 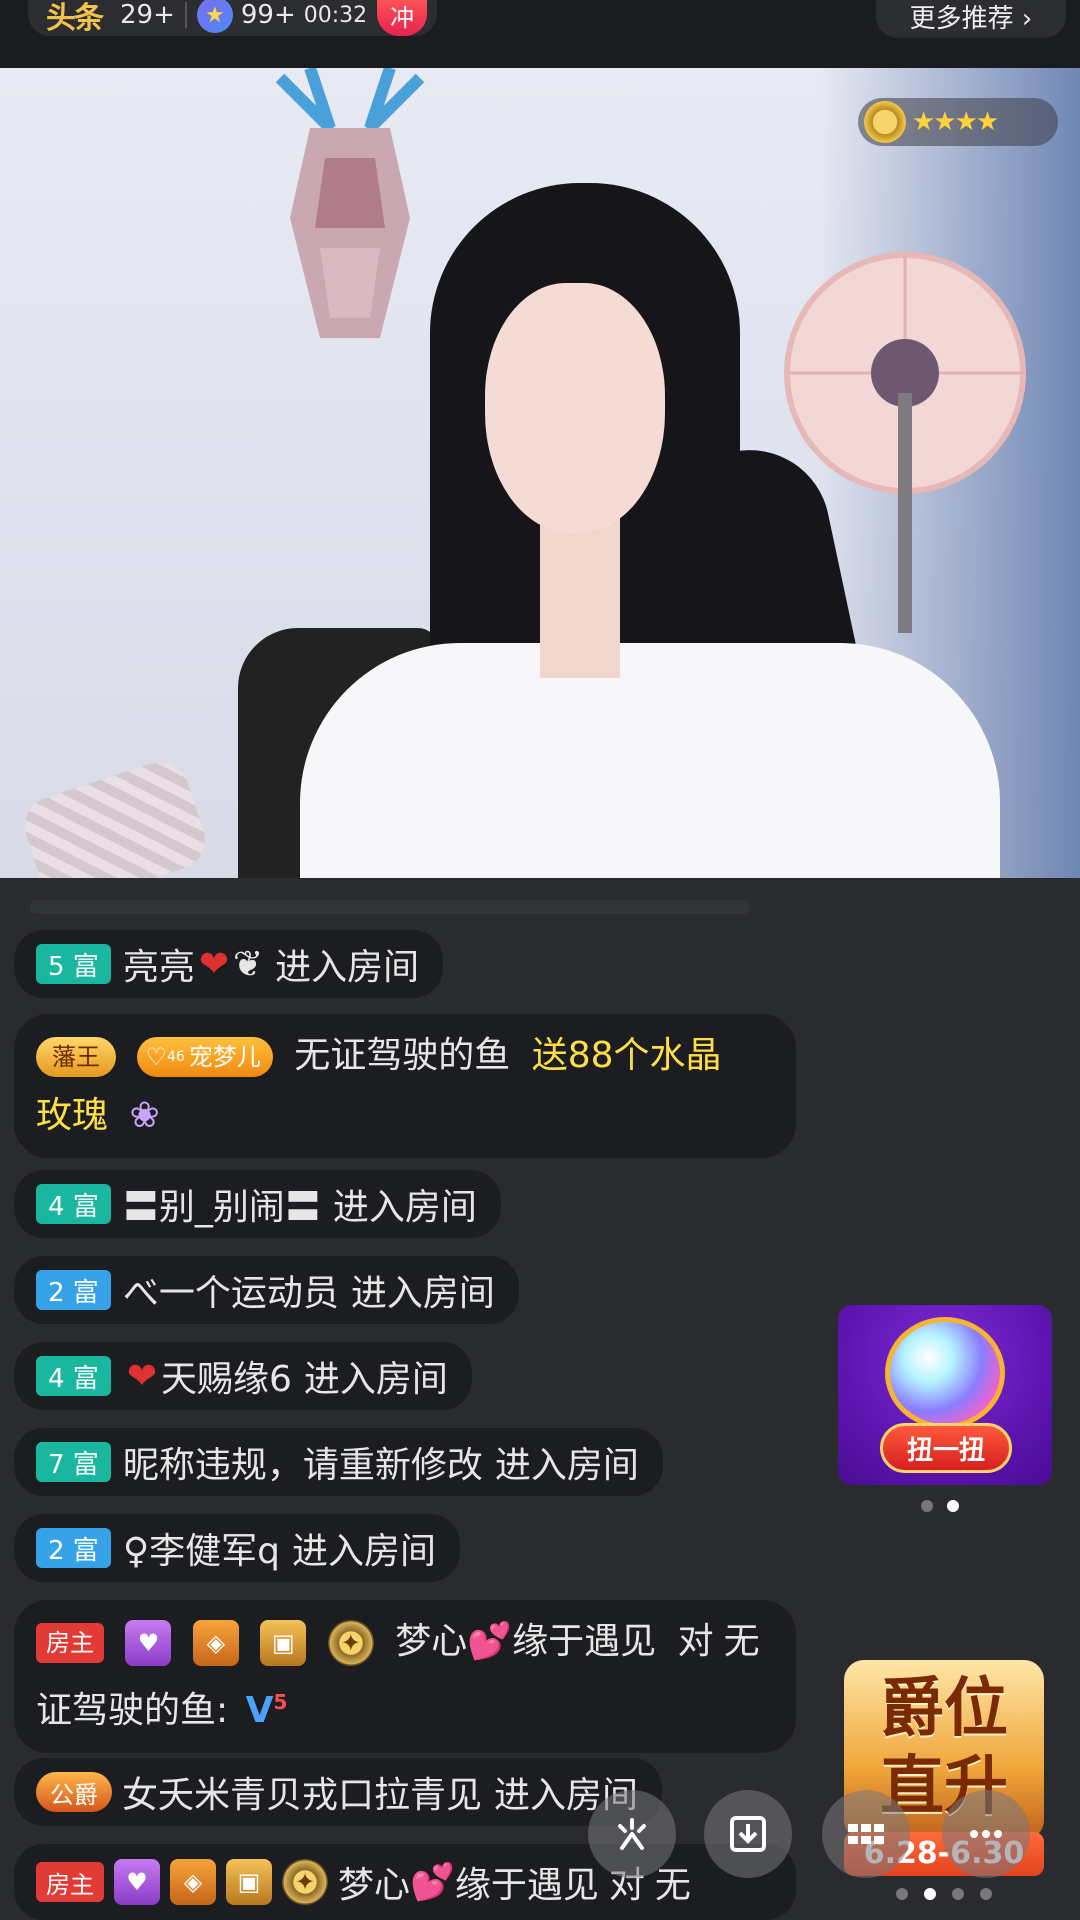 I want to click on fan-club-name: 宠梦儿, so click(x=224, y=1057).